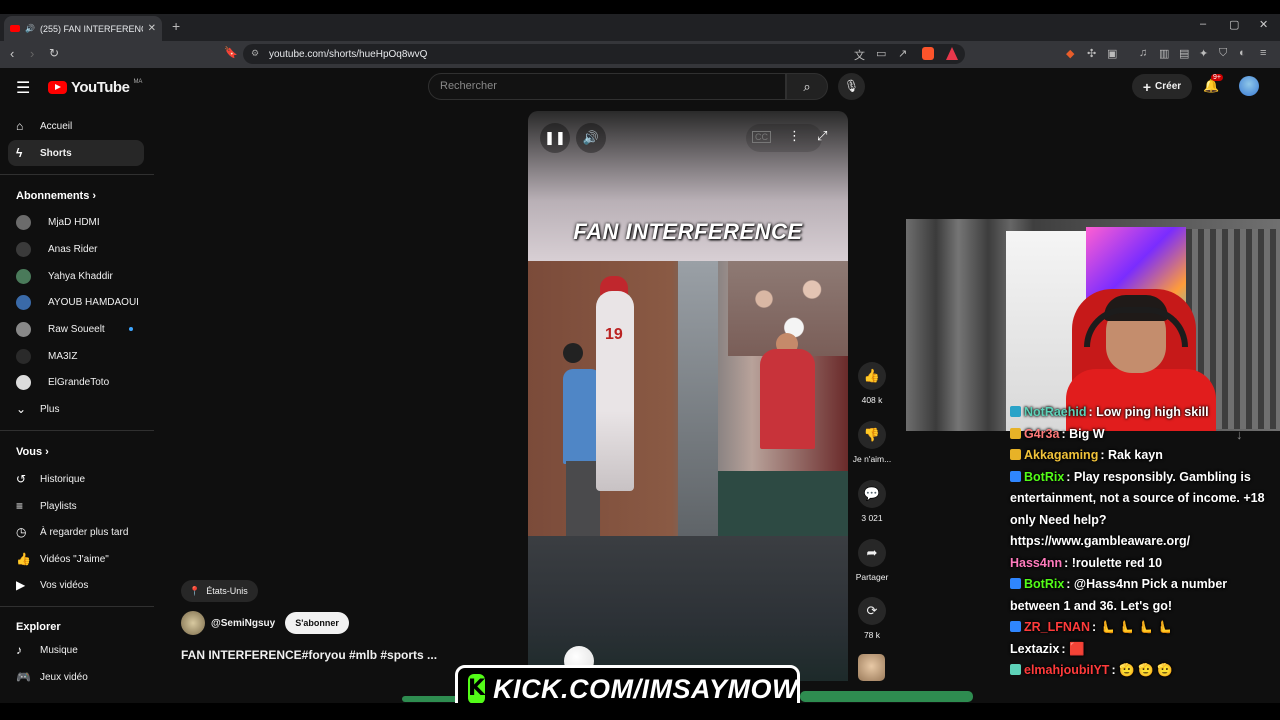 The width and height of the screenshot is (1280, 720). What do you see at coordinates (851, 86) in the screenshot?
I see `voice-search-button: 🎙` at bounding box center [851, 86].